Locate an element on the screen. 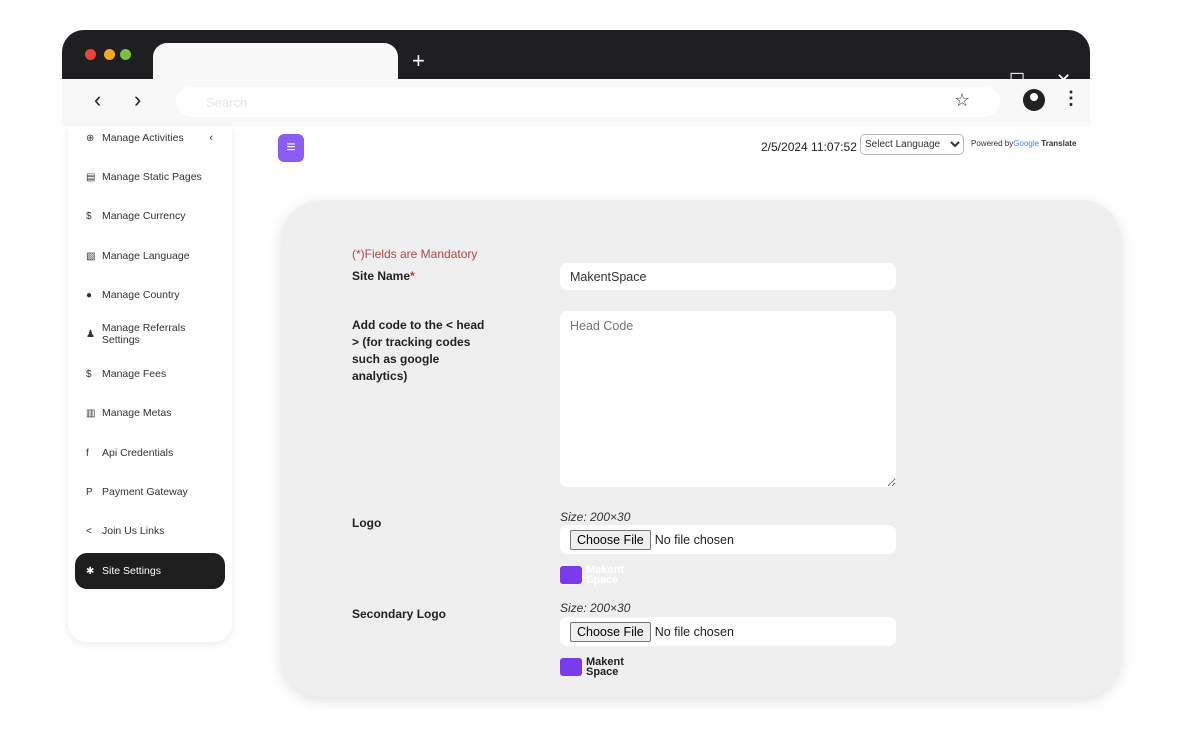 The image size is (1200, 755). sidebar-item-manage-referrals-settings: ♟ Manage Referrals Settings is located at coordinates (150, 334).